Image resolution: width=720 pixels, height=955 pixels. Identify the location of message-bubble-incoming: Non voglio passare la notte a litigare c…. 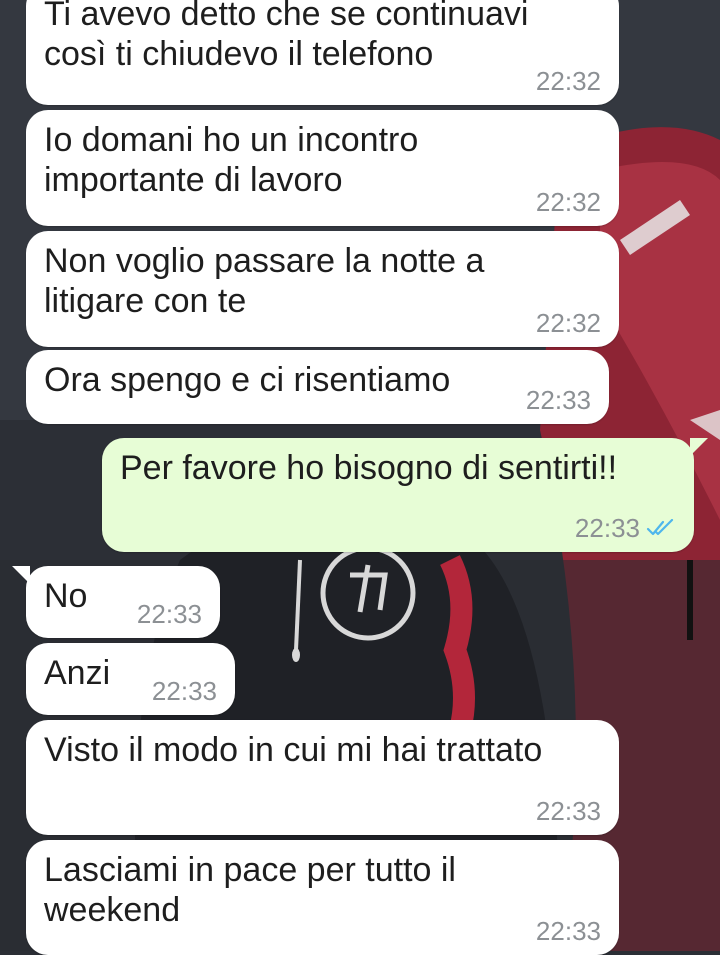
(322, 289).